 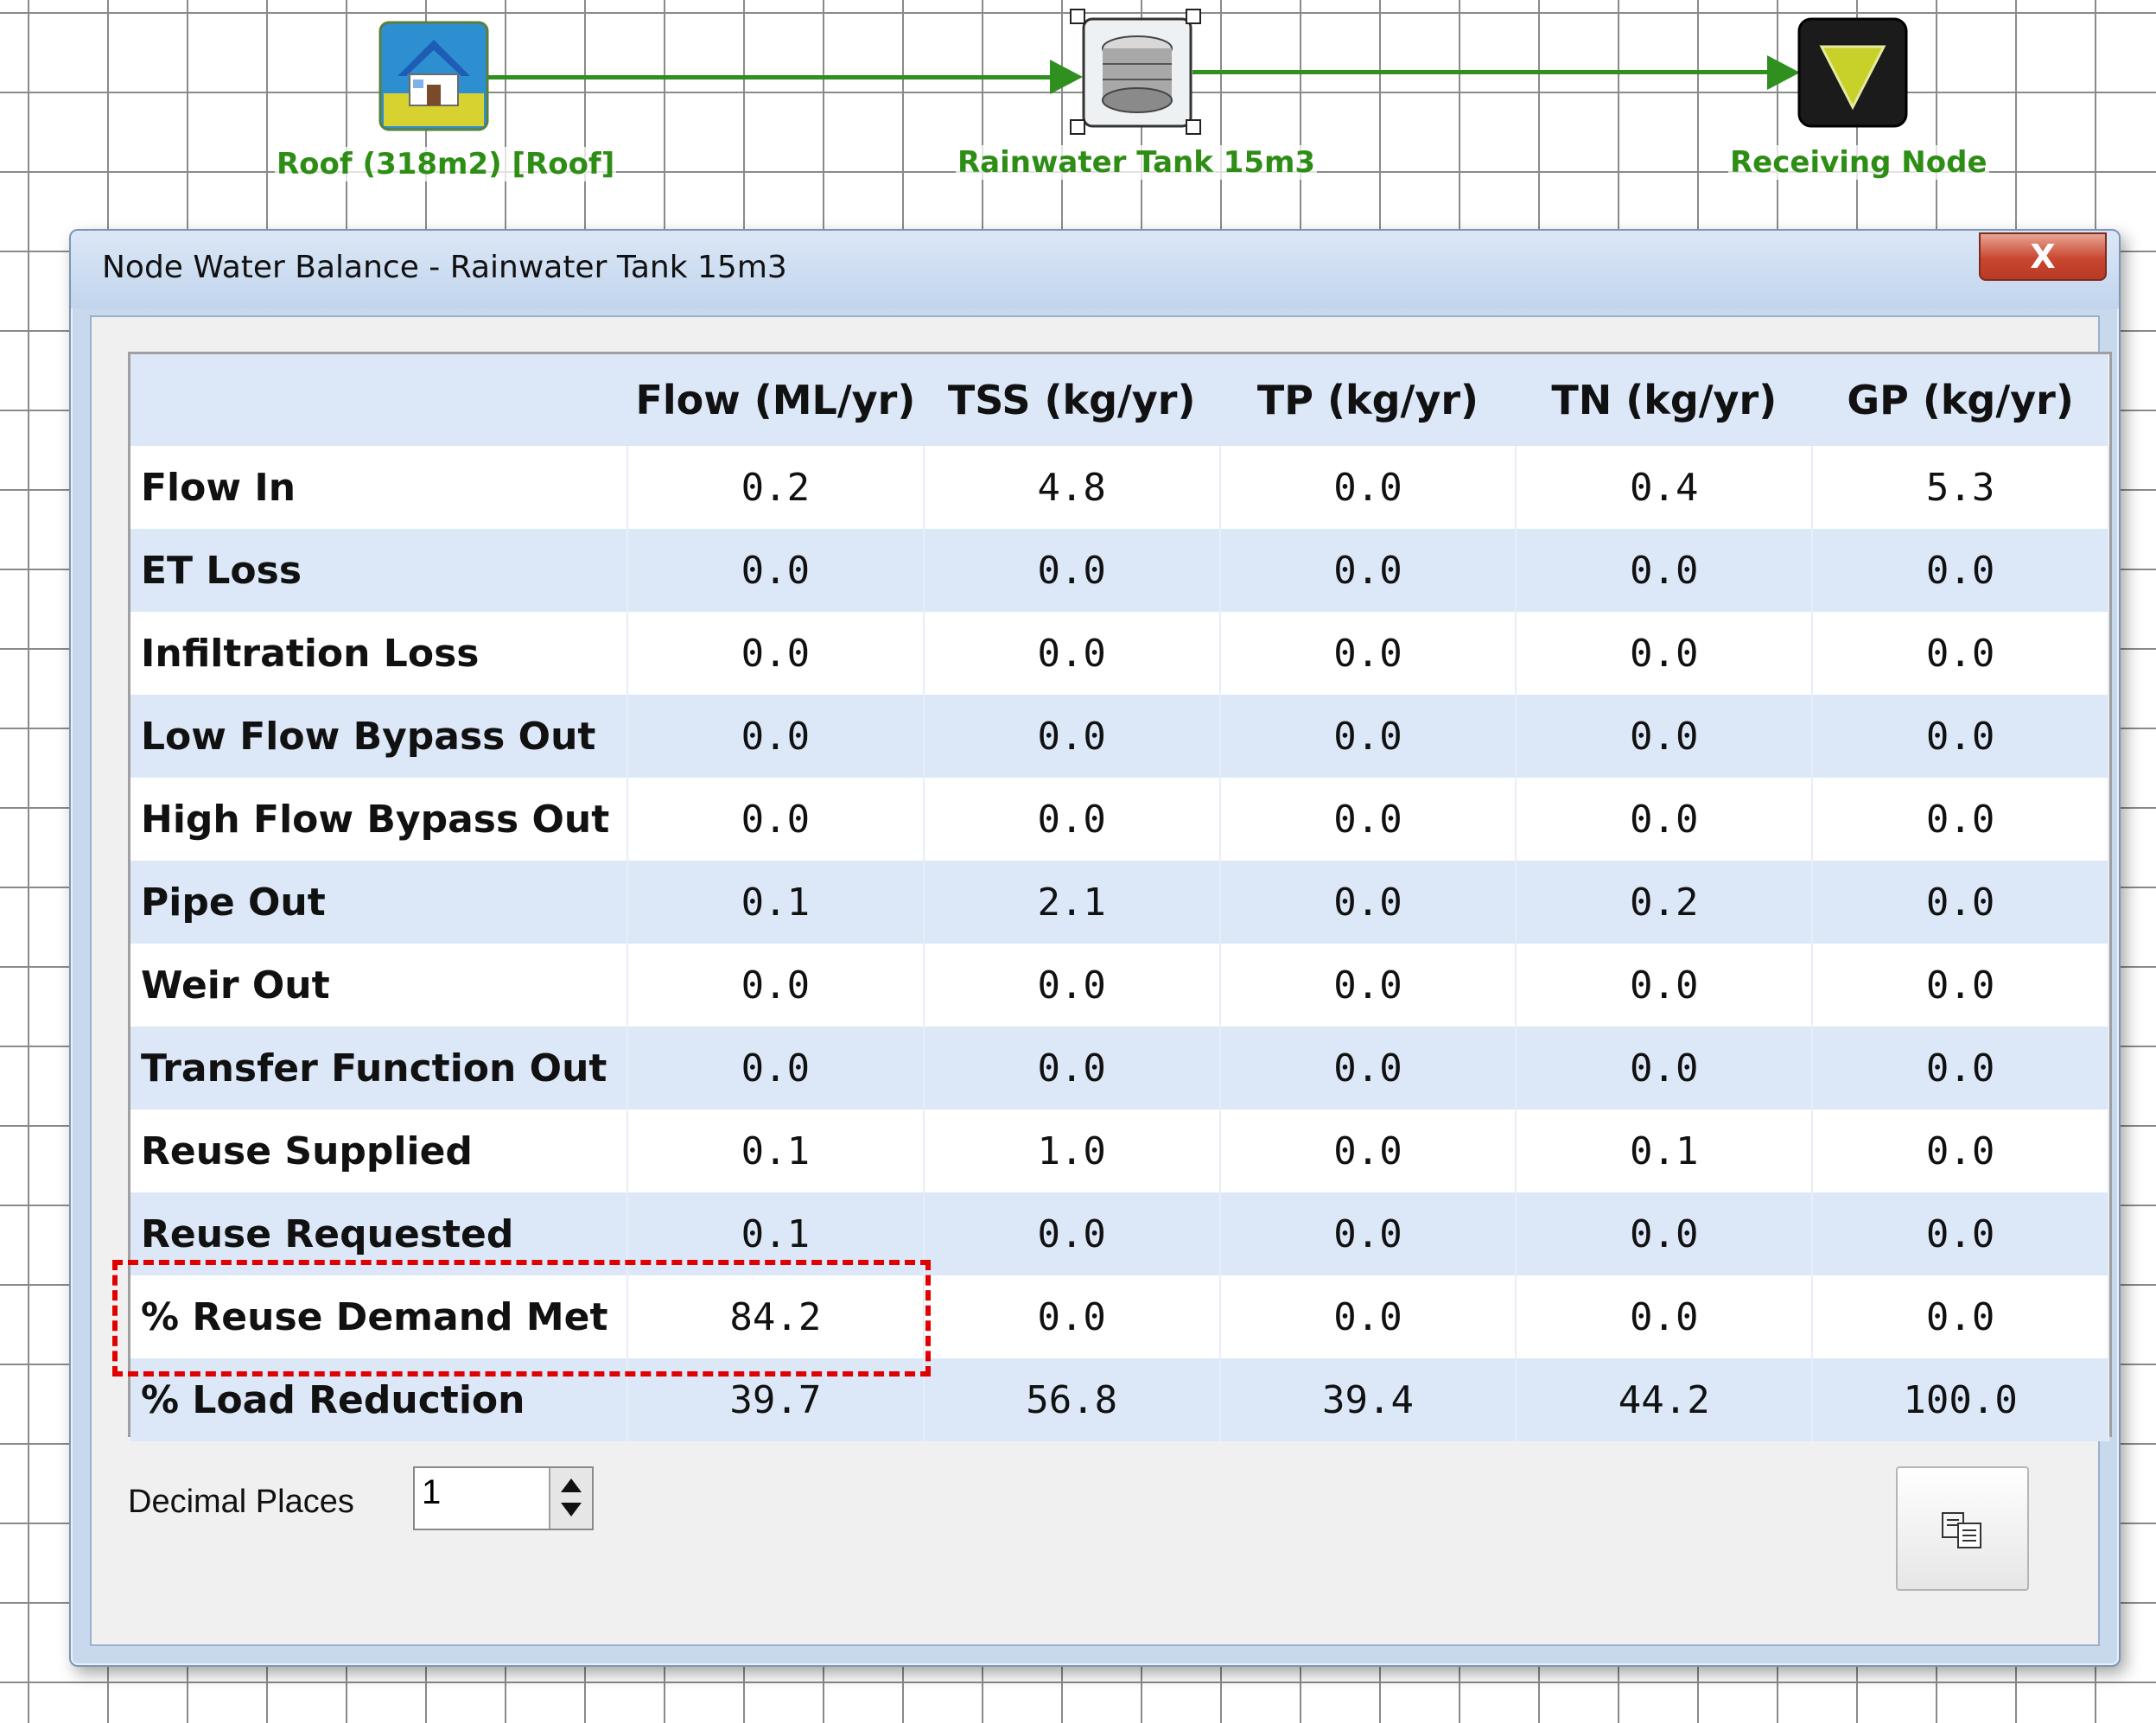 I want to click on table-row: Low Flow Bypass Out 0.0 0.0 0.0 0.0 0.0, so click(x=1119, y=736).